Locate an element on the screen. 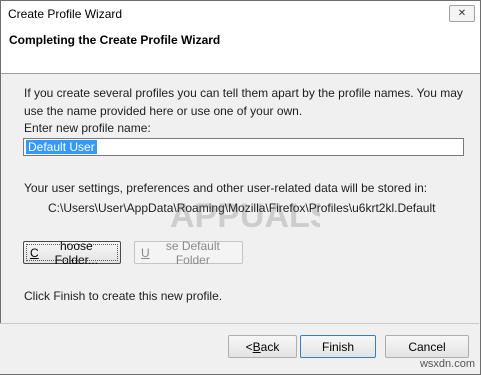  cancel-button: Cancel is located at coordinates (427, 346).